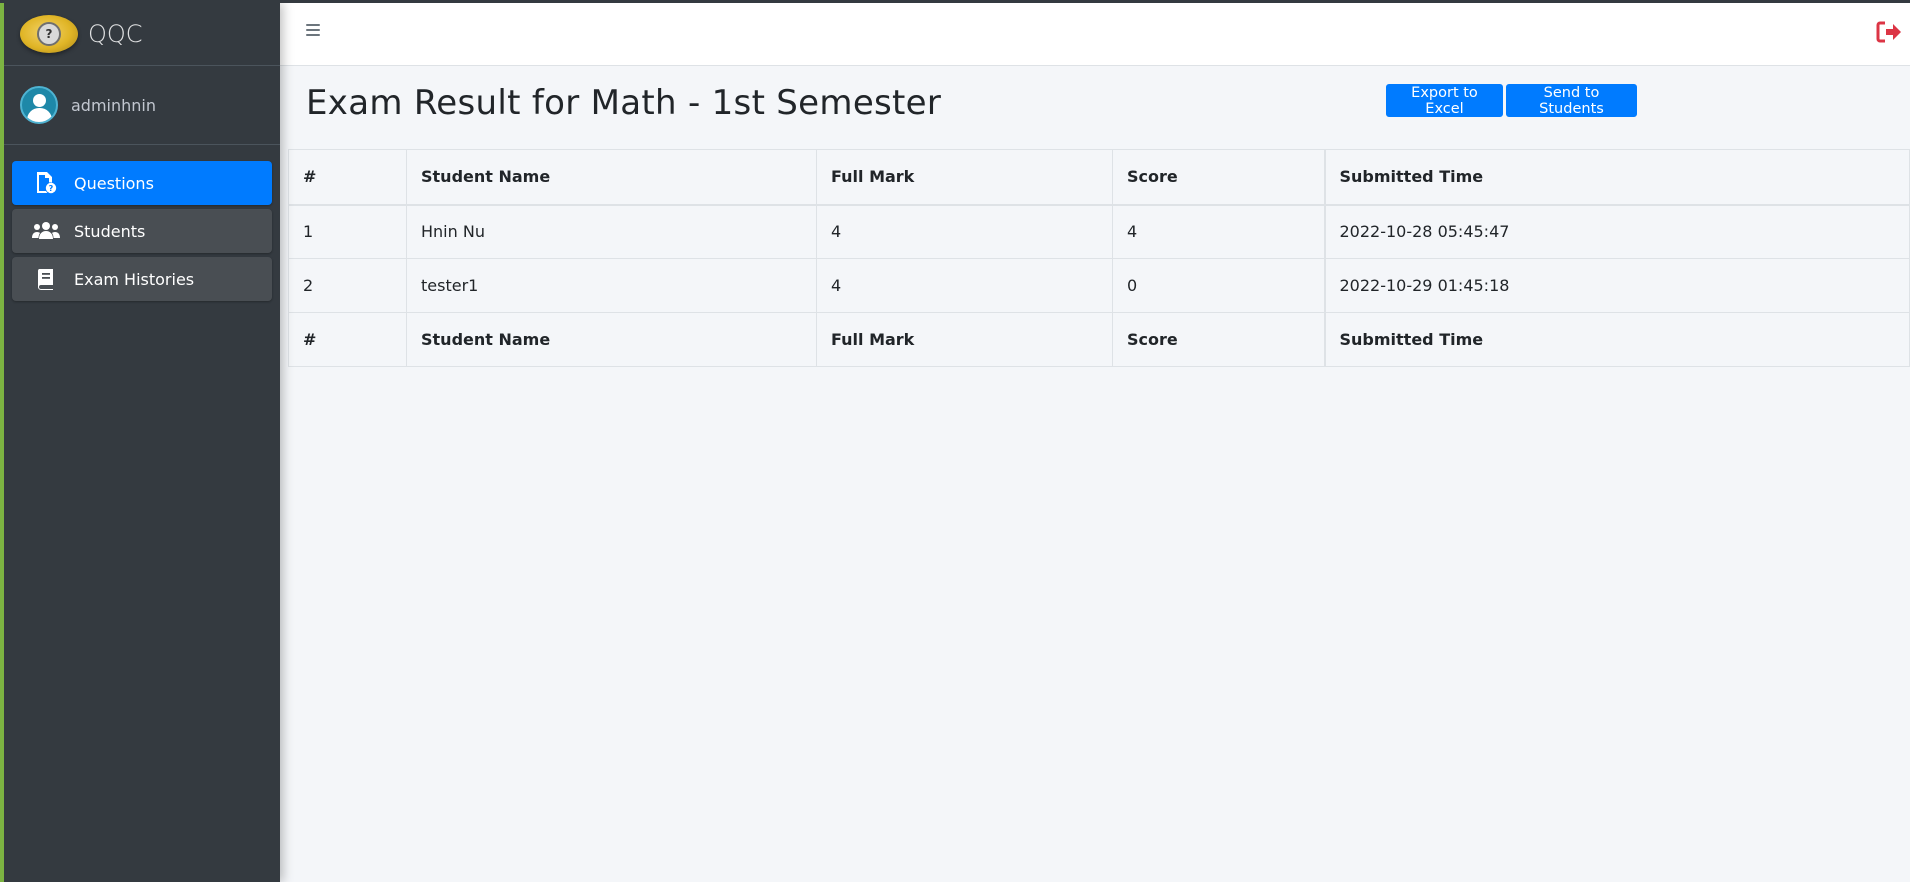 Image resolution: width=1910 pixels, height=882 pixels. Describe the element at coordinates (1616, 339) in the screenshot. I see `column-footer: Submitted Time` at that location.